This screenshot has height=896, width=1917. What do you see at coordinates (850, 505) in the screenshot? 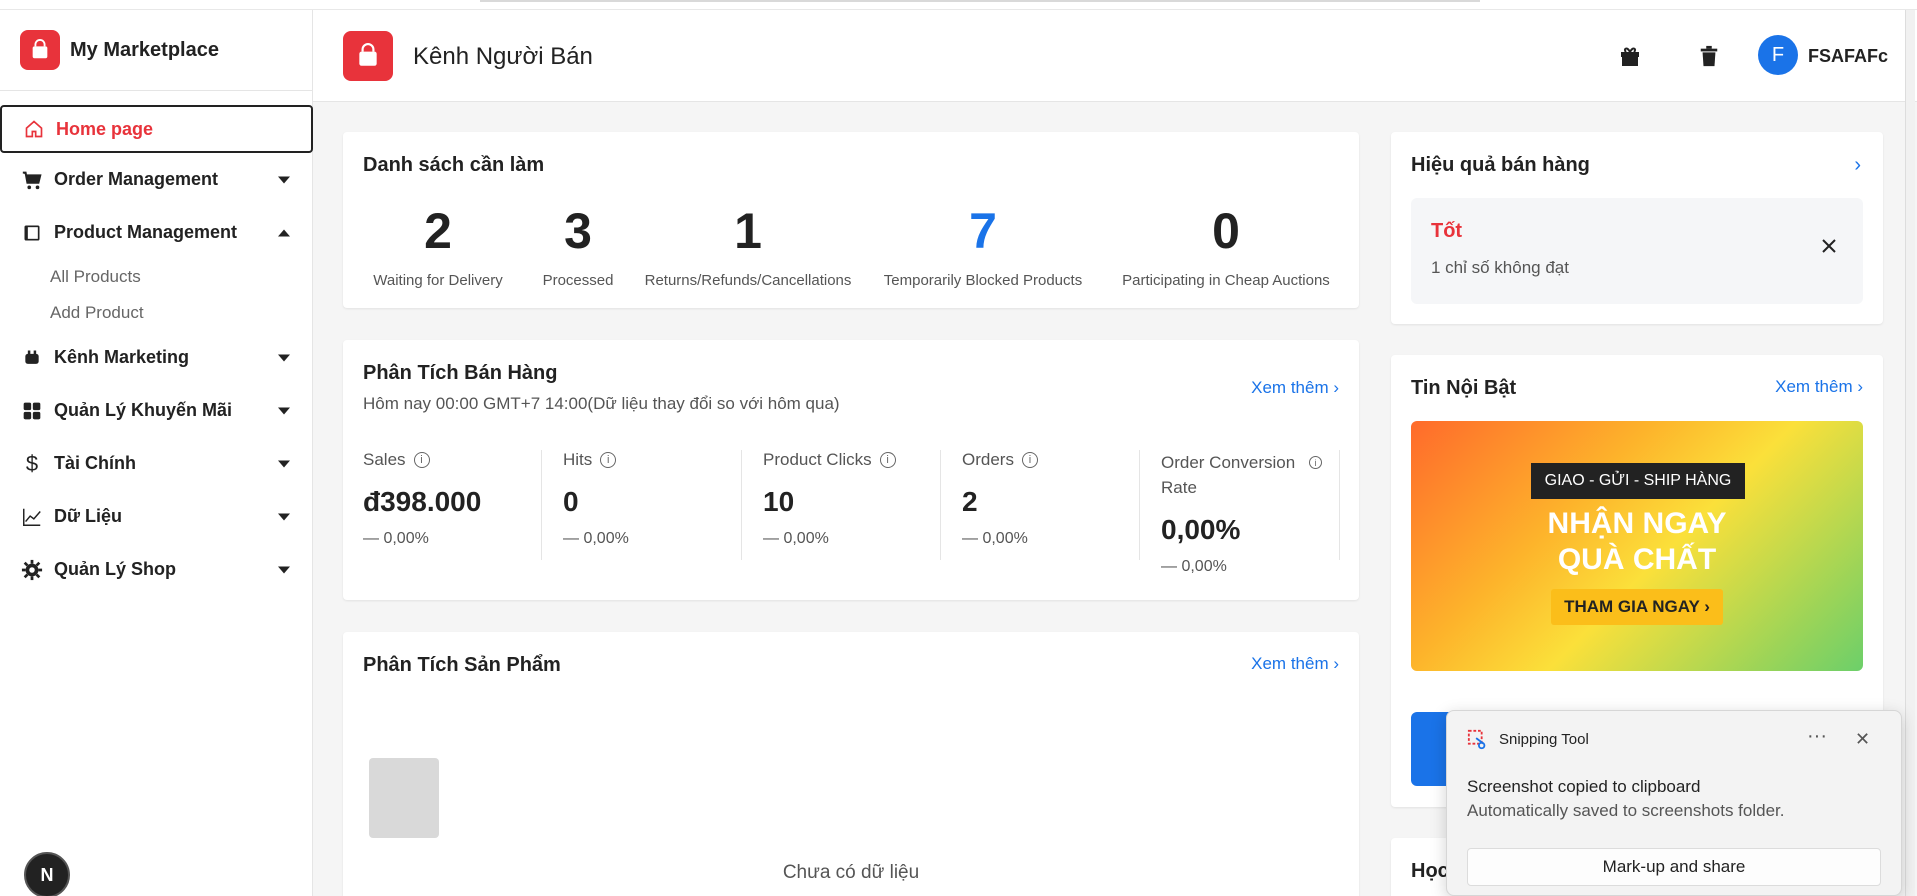
I see `metric-product-clicks: Product Clicks i 10 — 0,00%` at bounding box center [850, 505].